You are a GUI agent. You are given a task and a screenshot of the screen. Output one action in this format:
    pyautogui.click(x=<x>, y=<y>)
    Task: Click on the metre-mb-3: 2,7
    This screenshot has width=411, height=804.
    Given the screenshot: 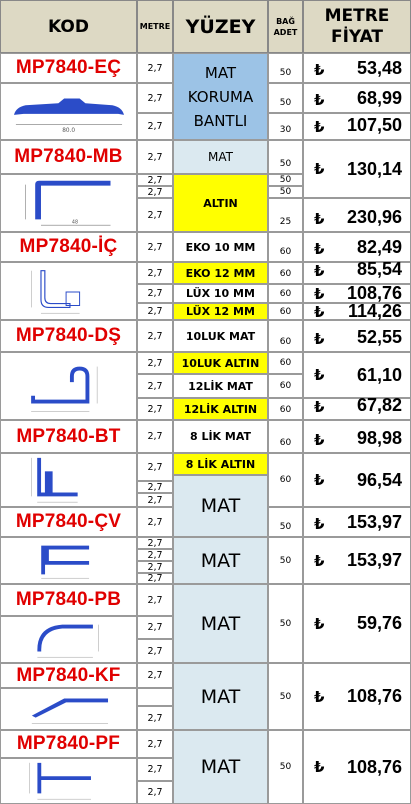 What is the action you would take?
    pyautogui.click(x=155, y=192)
    